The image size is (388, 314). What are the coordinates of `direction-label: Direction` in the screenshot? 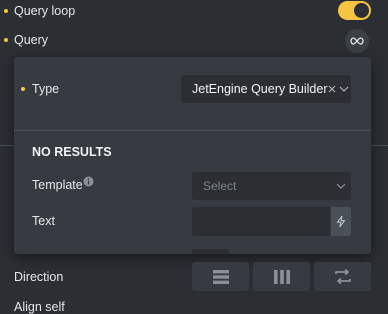 It's located at (39, 277).